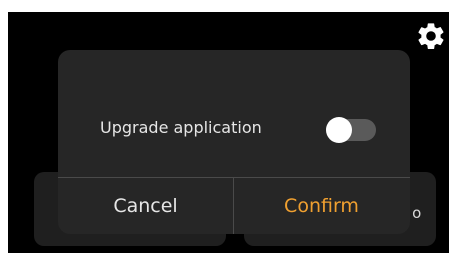 This screenshot has height=265, width=459. What do you see at coordinates (181, 127) in the screenshot?
I see `upgrade-toggle-label: Upgrade application` at bounding box center [181, 127].